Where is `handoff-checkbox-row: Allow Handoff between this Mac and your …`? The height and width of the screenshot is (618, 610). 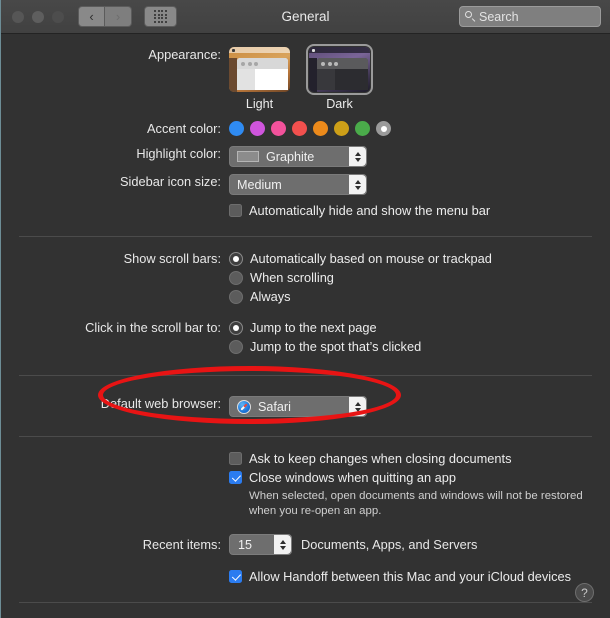
handoff-checkbox-row: Allow Handoff between this Mac and your … is located at coordinates (419, 576).